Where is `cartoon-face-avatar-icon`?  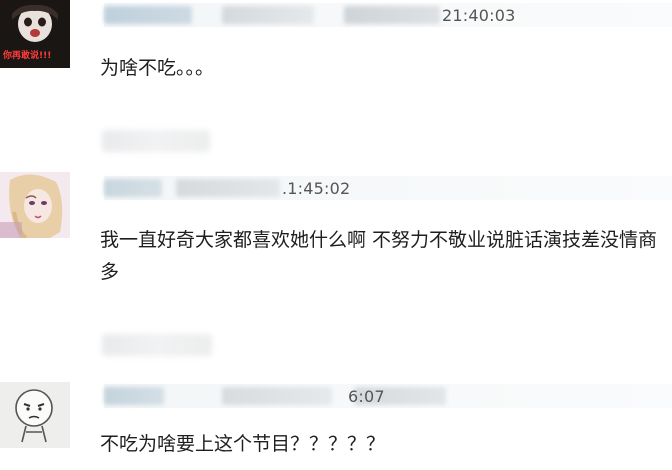
cartoon-face-avatar-icon is located at coordinates (35, 415).